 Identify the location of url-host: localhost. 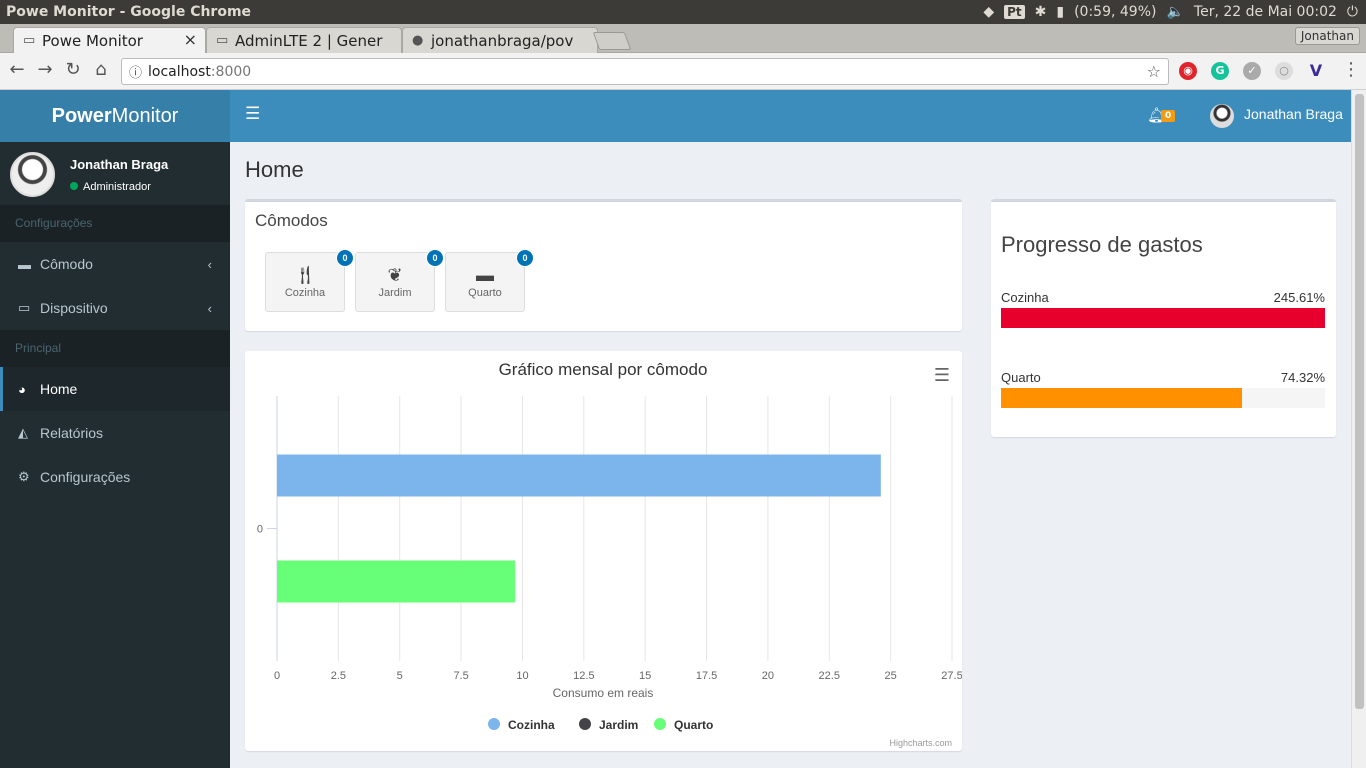
(179, 71).